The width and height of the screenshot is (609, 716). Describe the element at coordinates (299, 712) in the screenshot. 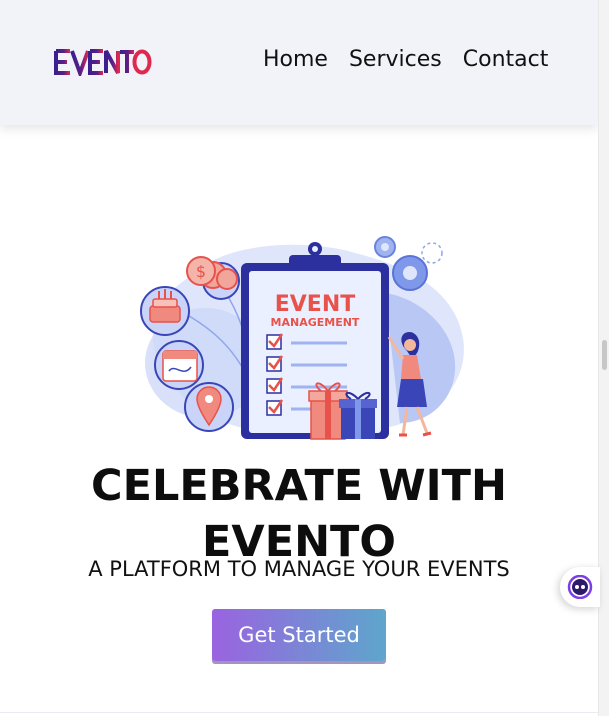

I see `section-divider` at that location.